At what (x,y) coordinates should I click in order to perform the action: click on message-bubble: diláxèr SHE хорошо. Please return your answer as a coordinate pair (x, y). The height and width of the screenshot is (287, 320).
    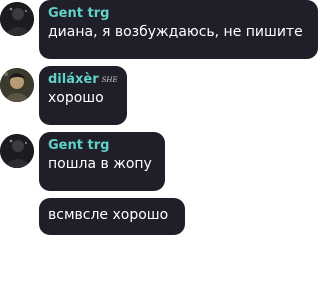
    Looking at the image, I should click on (83, 95).